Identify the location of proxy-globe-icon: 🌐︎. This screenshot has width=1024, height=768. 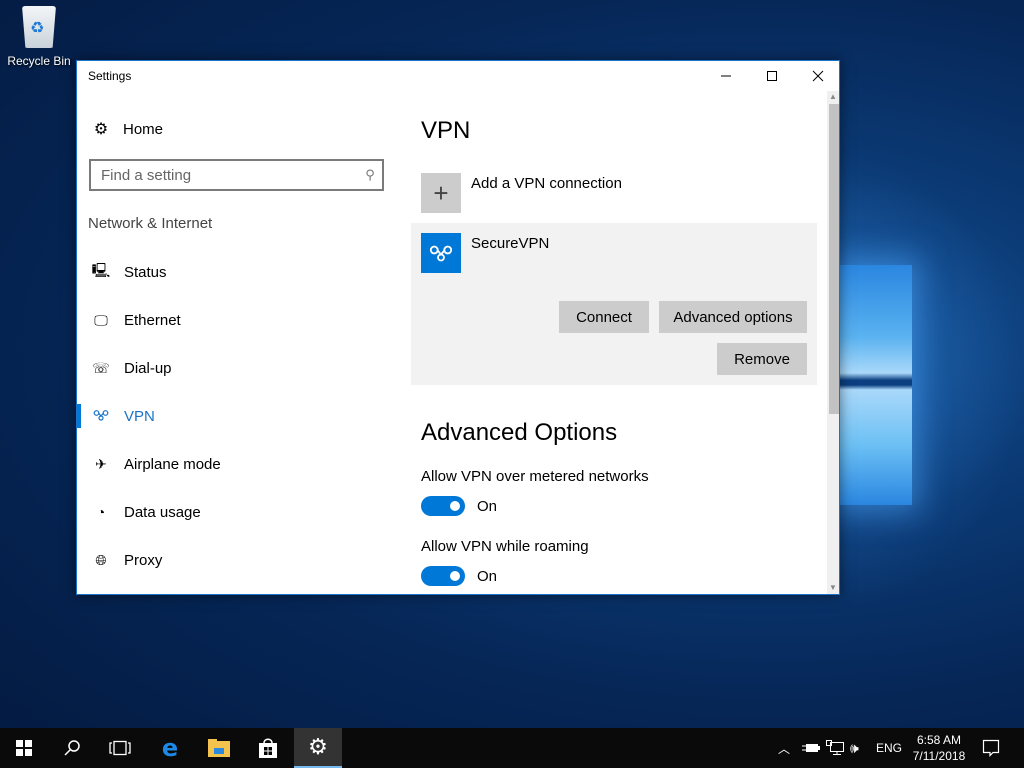
(101, 559).